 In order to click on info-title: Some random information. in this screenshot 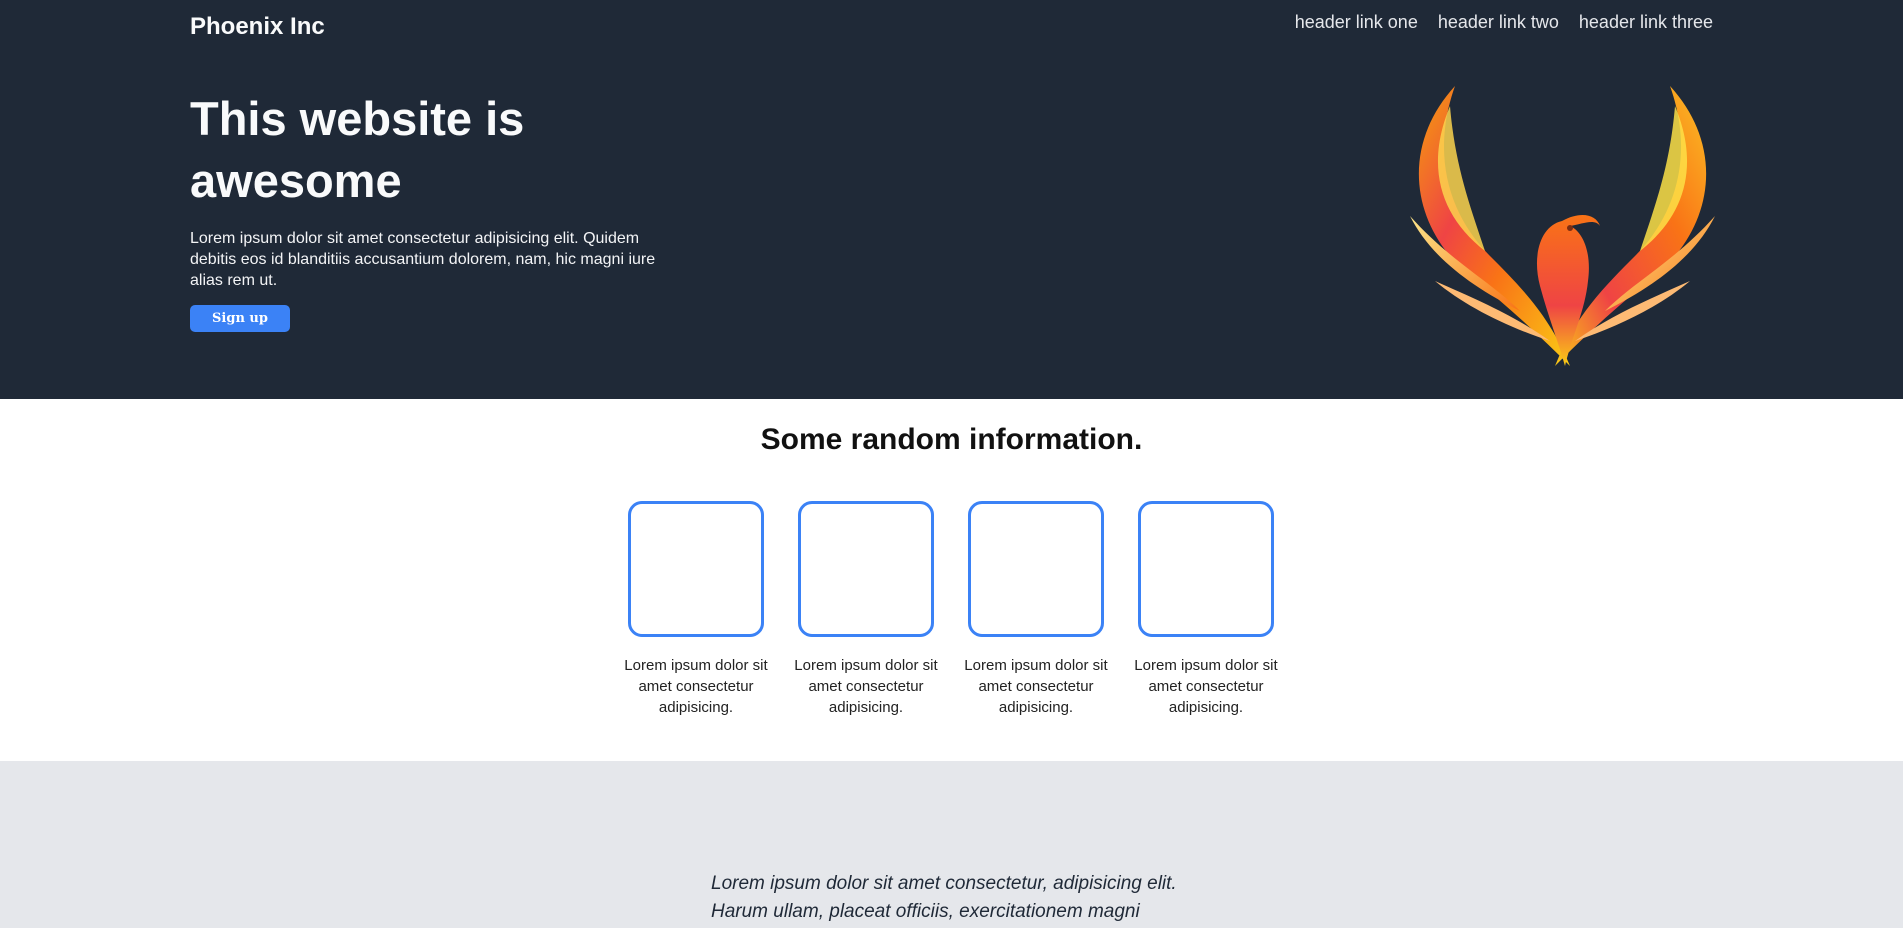, I will do `click(951, 439)`.